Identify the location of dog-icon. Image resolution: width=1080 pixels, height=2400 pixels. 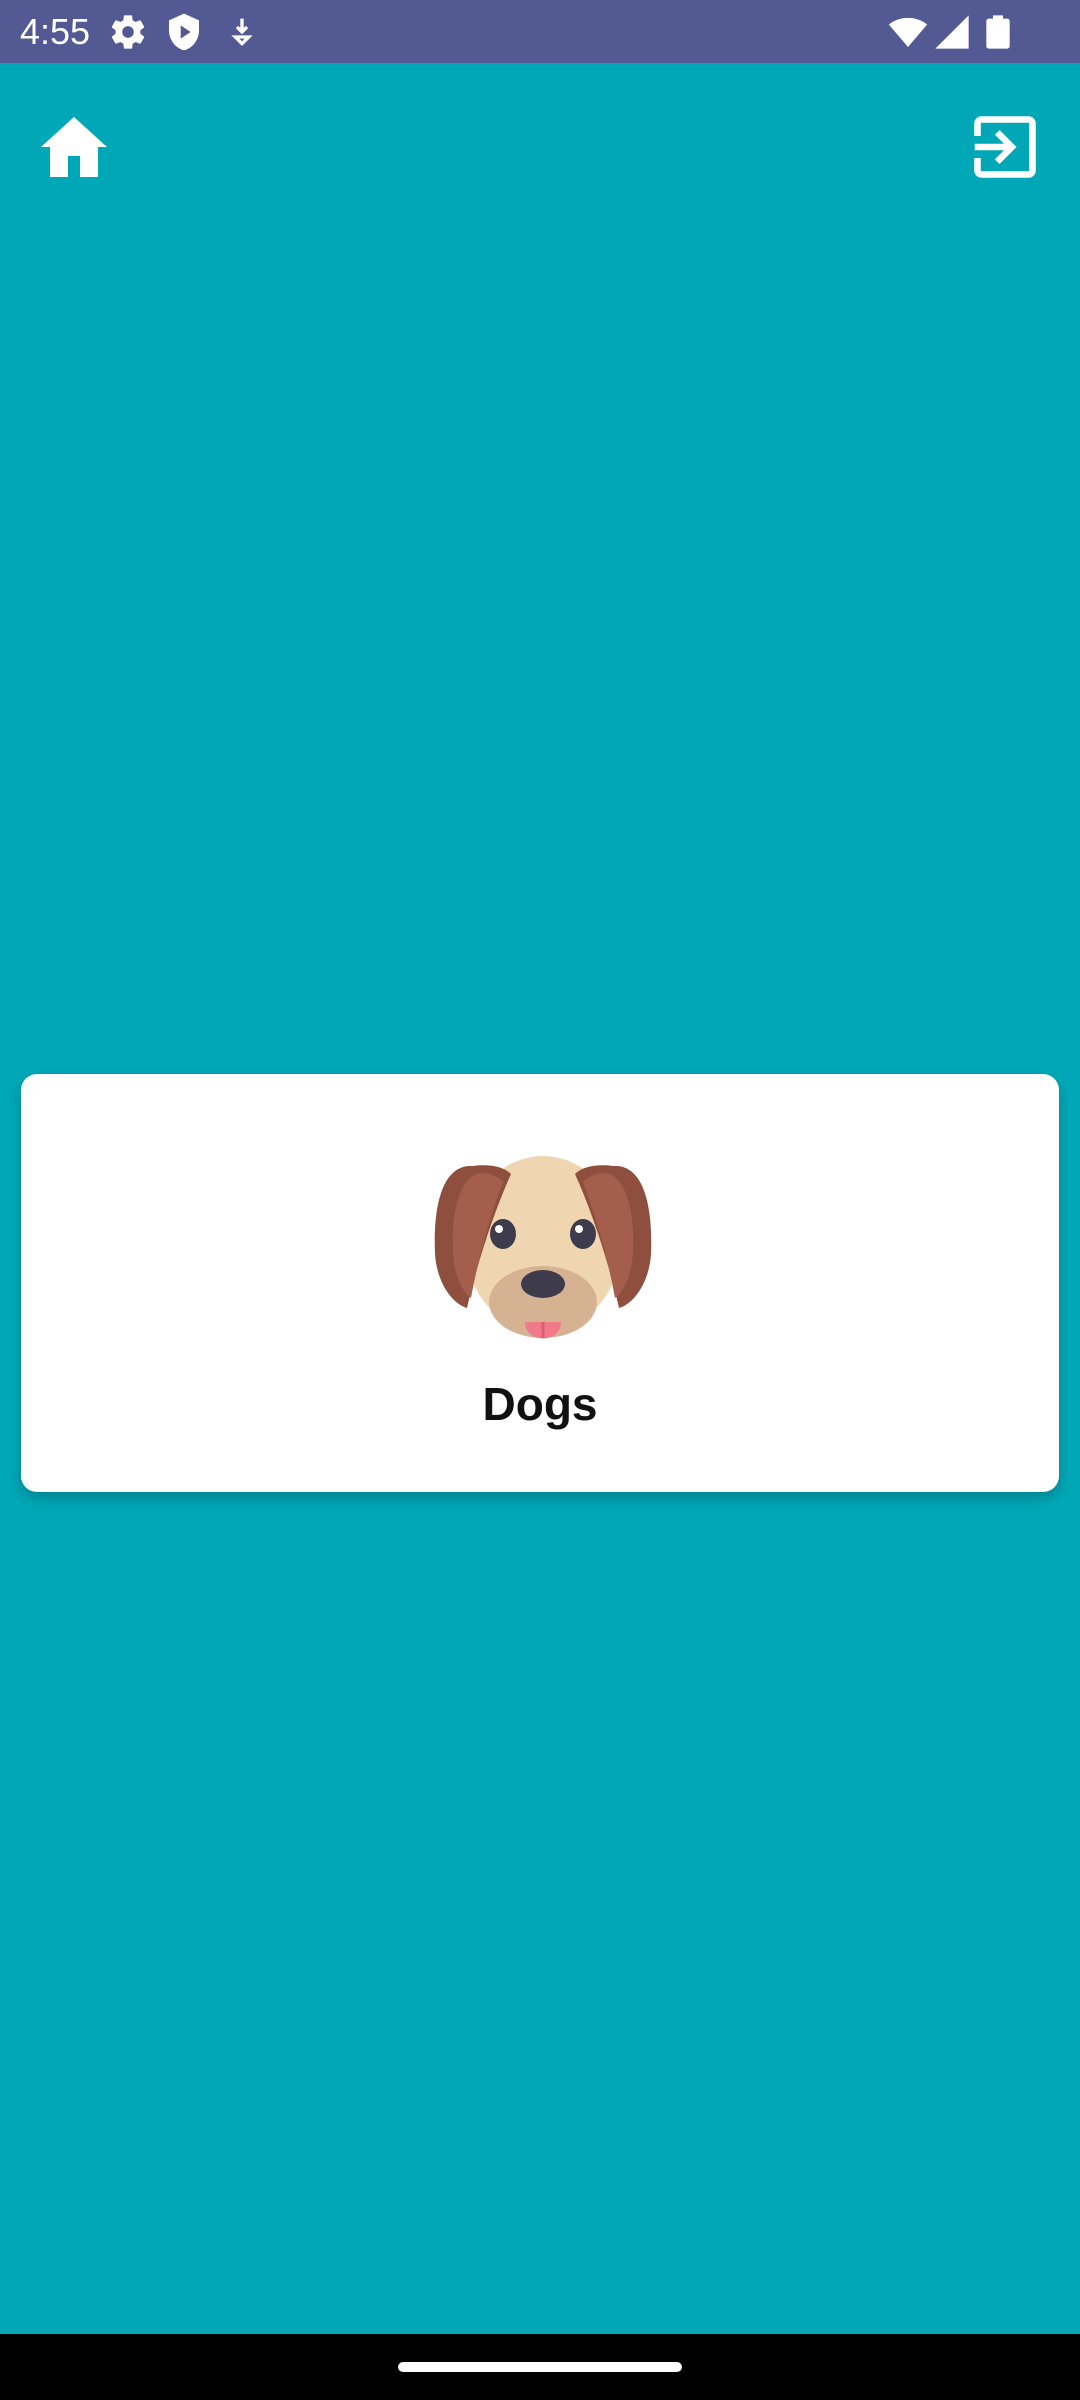
(543, 1247).